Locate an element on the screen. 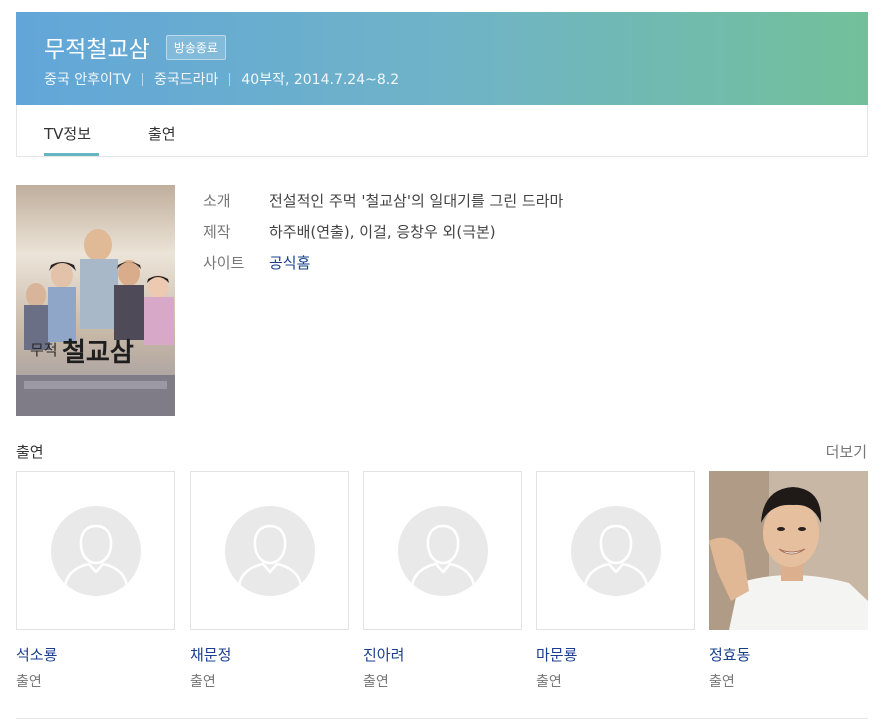  poster-image: 무적 철교삼 is located at coordinates (95, 300).